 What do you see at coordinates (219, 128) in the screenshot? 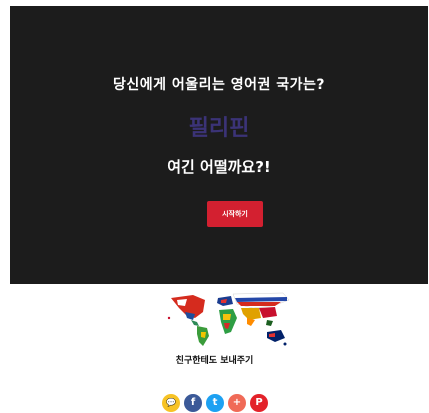
I see `result-country: 필리핀` at bounding box center [219, 128].